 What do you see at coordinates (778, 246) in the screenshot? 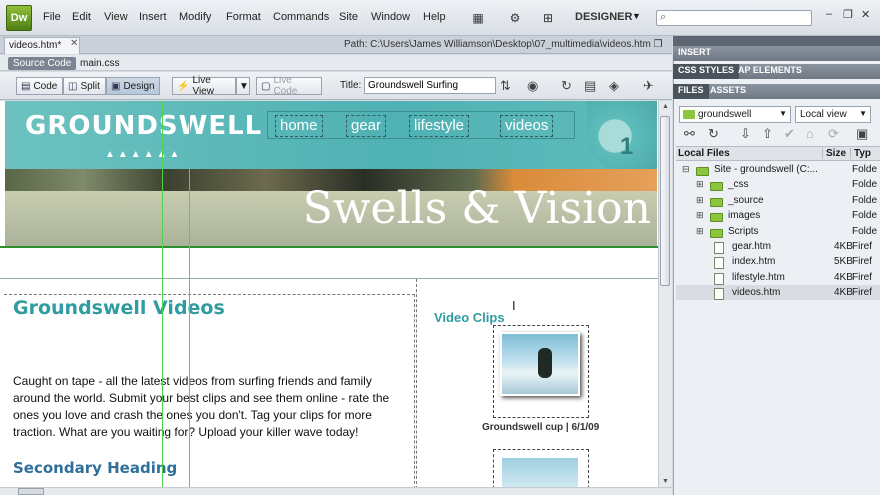
I see `file-row: gear.htm 4KB Firef` at bounding box center [778, 246].